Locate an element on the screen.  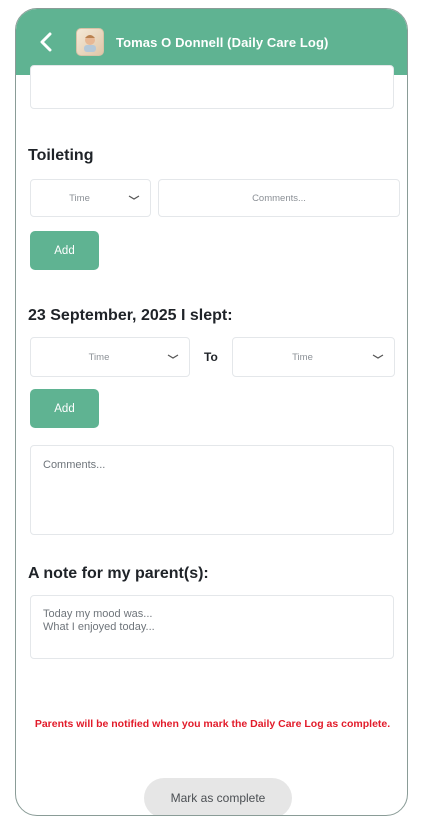
sleep-from-select: Time is located at coordinates (110, 357).